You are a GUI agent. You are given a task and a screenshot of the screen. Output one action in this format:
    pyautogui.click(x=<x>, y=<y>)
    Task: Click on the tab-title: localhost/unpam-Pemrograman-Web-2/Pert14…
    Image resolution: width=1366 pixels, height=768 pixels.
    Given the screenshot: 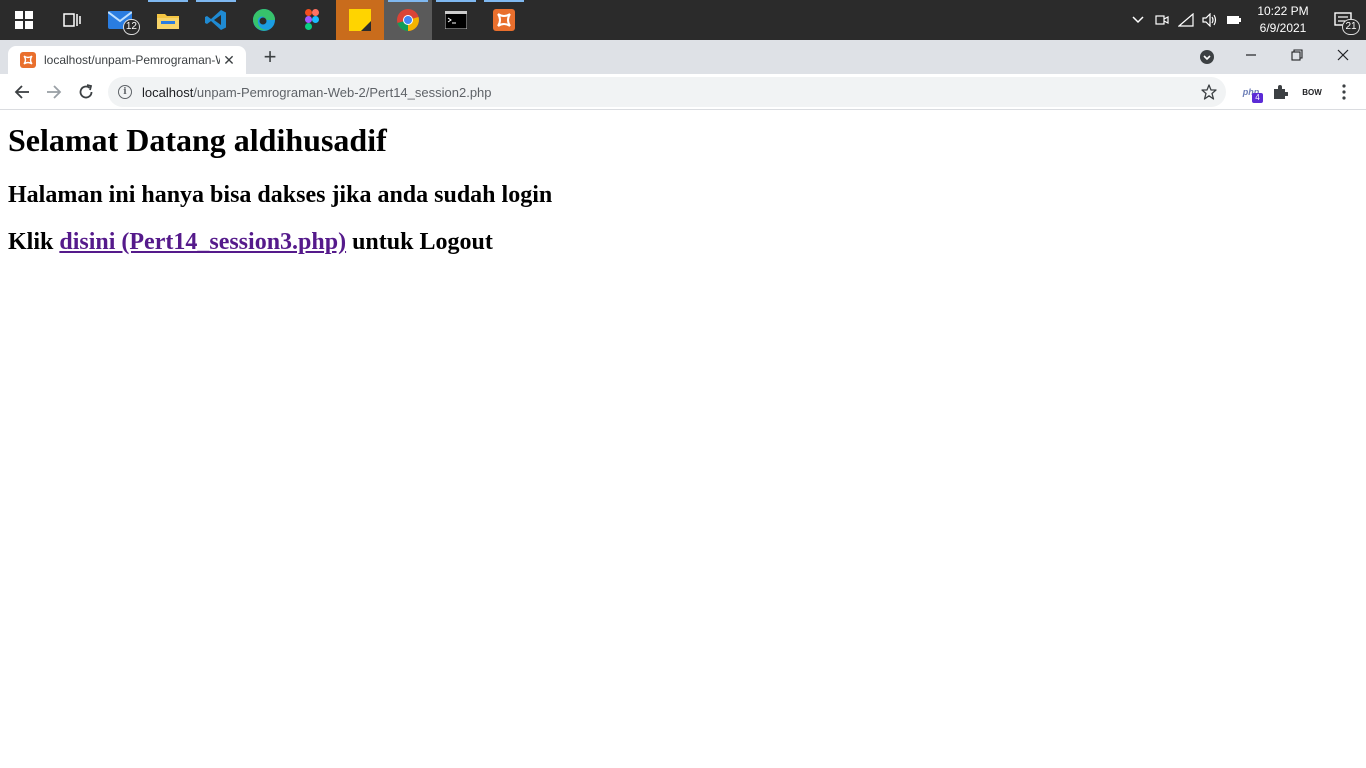 What is the action you would take?
    pyautogui.click(x=132, y=60)
    